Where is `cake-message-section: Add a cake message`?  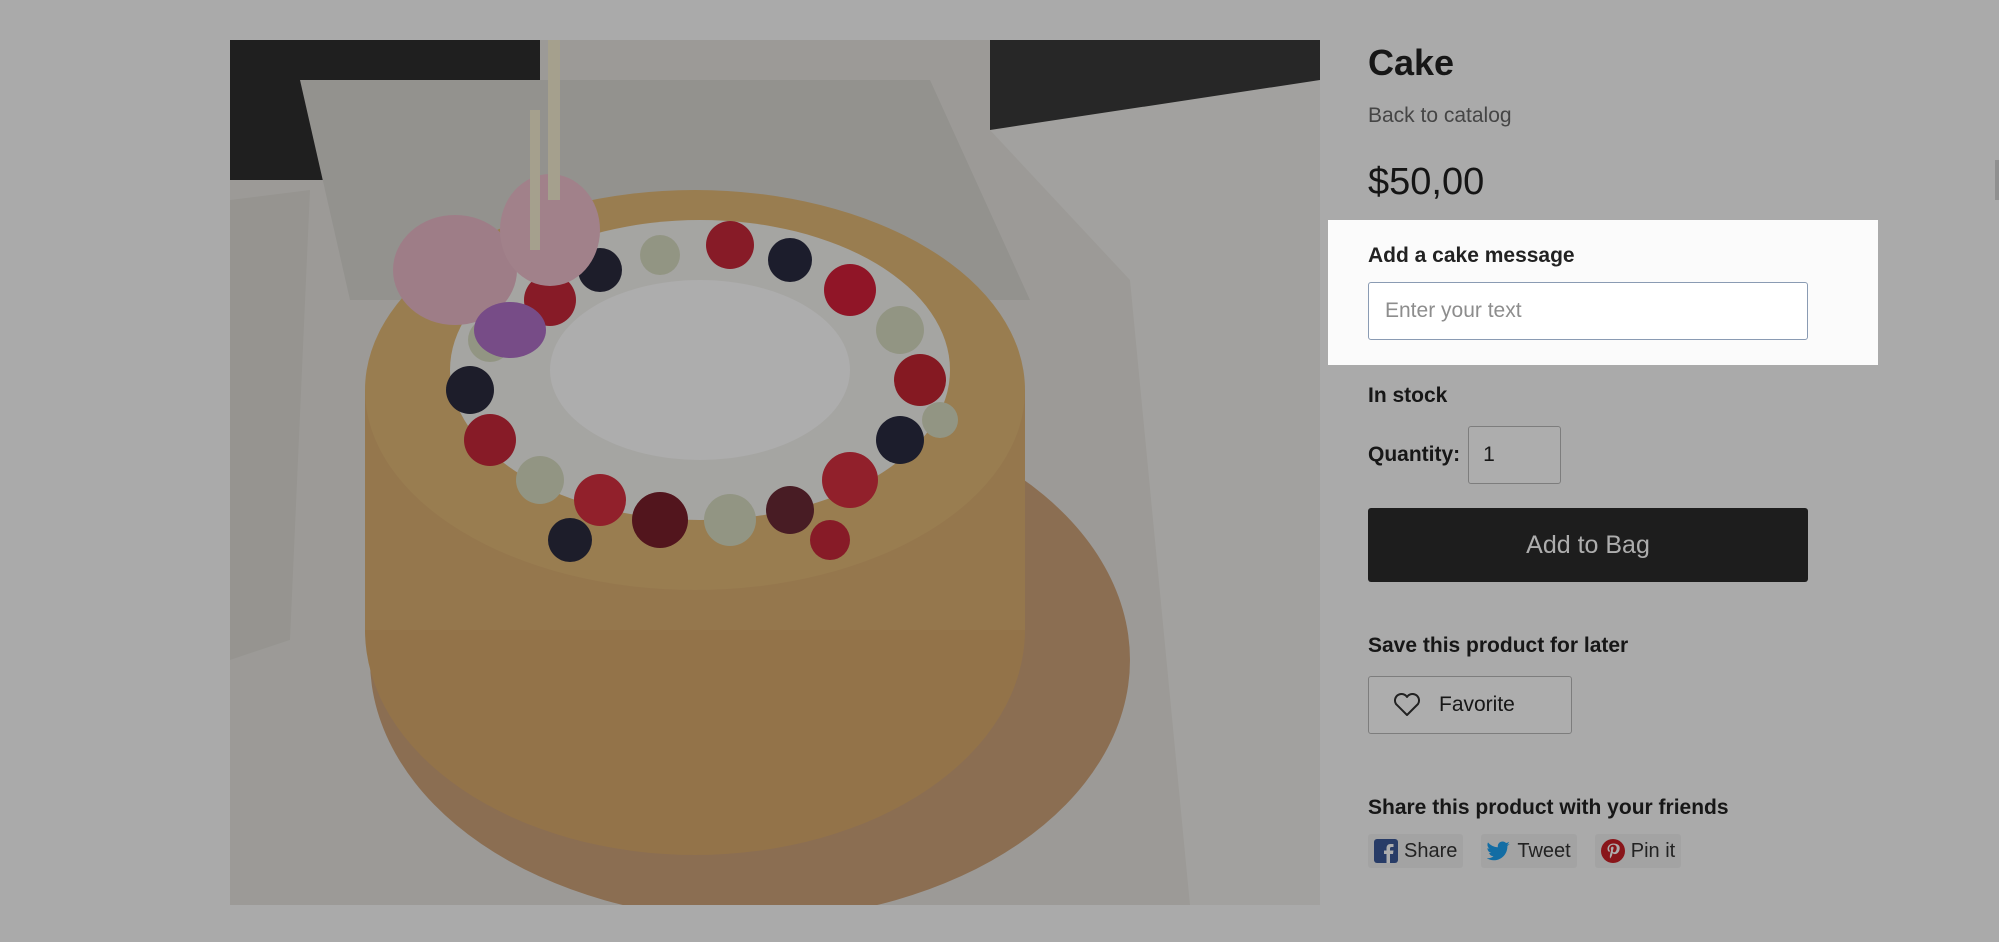
cake-message-section: Add a cake message is located at coordinates (1628, 292).